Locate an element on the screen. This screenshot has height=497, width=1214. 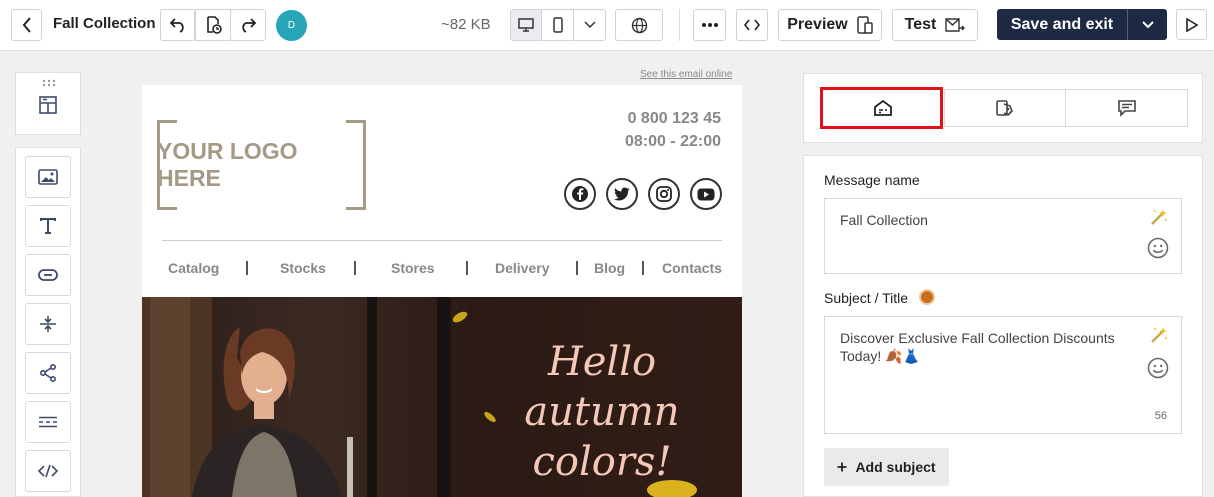
mobile-icon is located at coordinates (557, 25).